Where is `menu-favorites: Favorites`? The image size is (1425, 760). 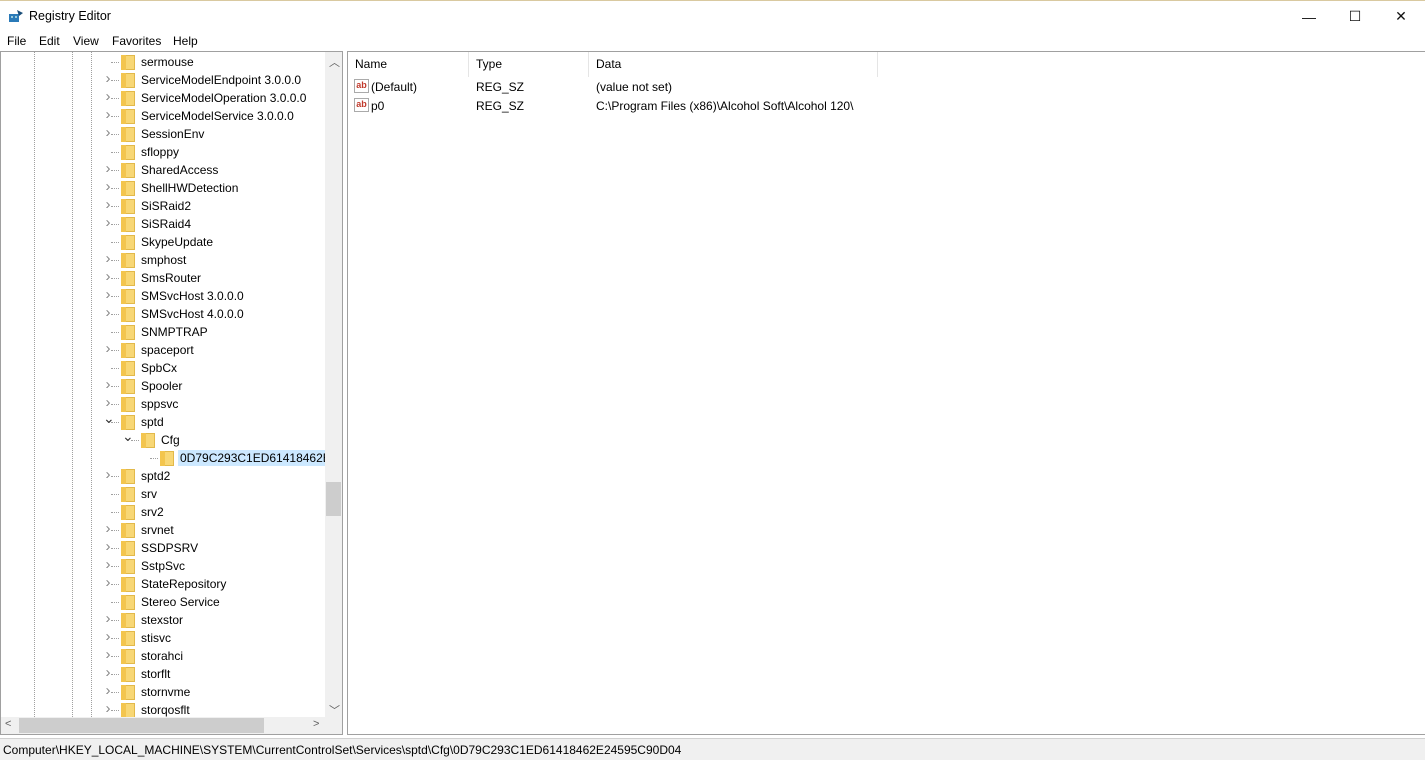
menu-favorites: Favorites is located at coordinates (136, 41).